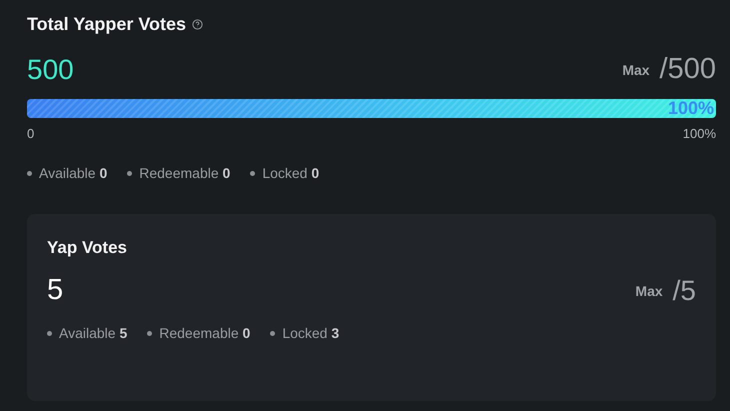  What do you see at coordinates (73, 173) in the screenshot?
I see `stat-label: Available 0` at bounding box center [73, 173].